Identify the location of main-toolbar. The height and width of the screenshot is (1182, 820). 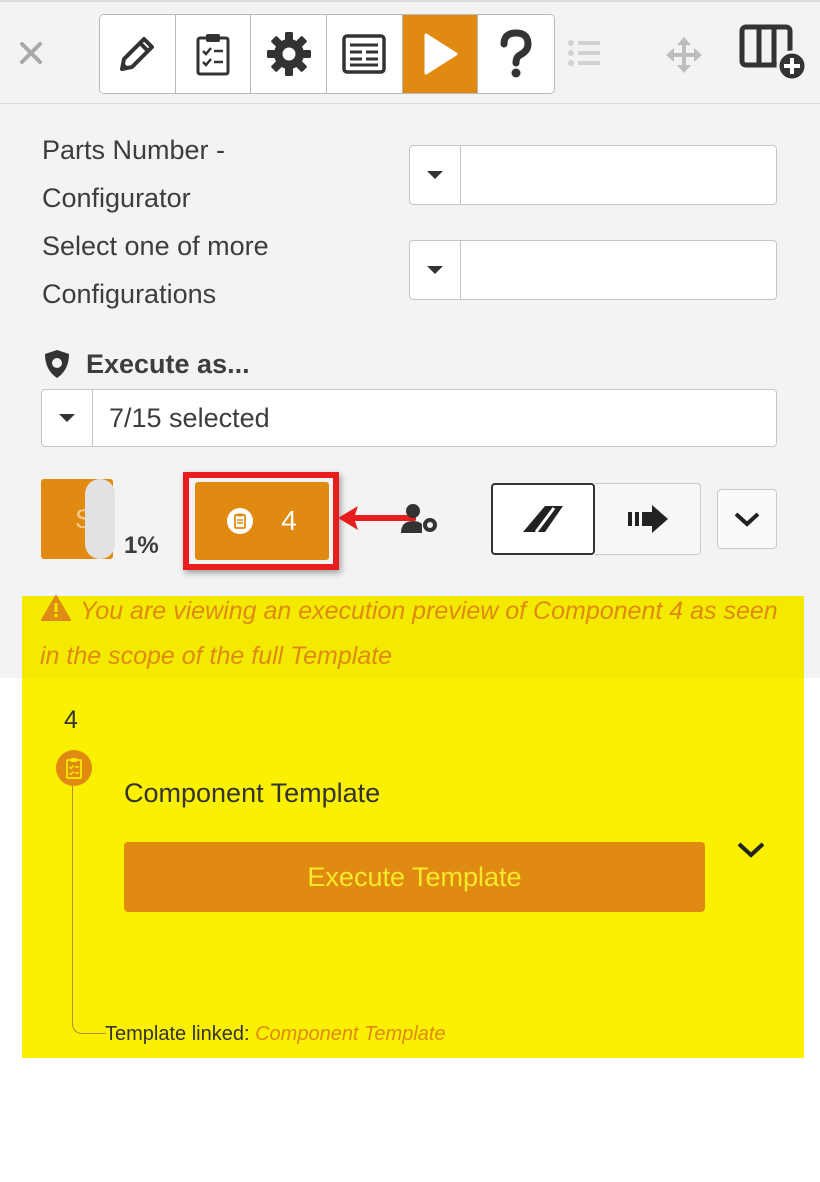
(327, 54).